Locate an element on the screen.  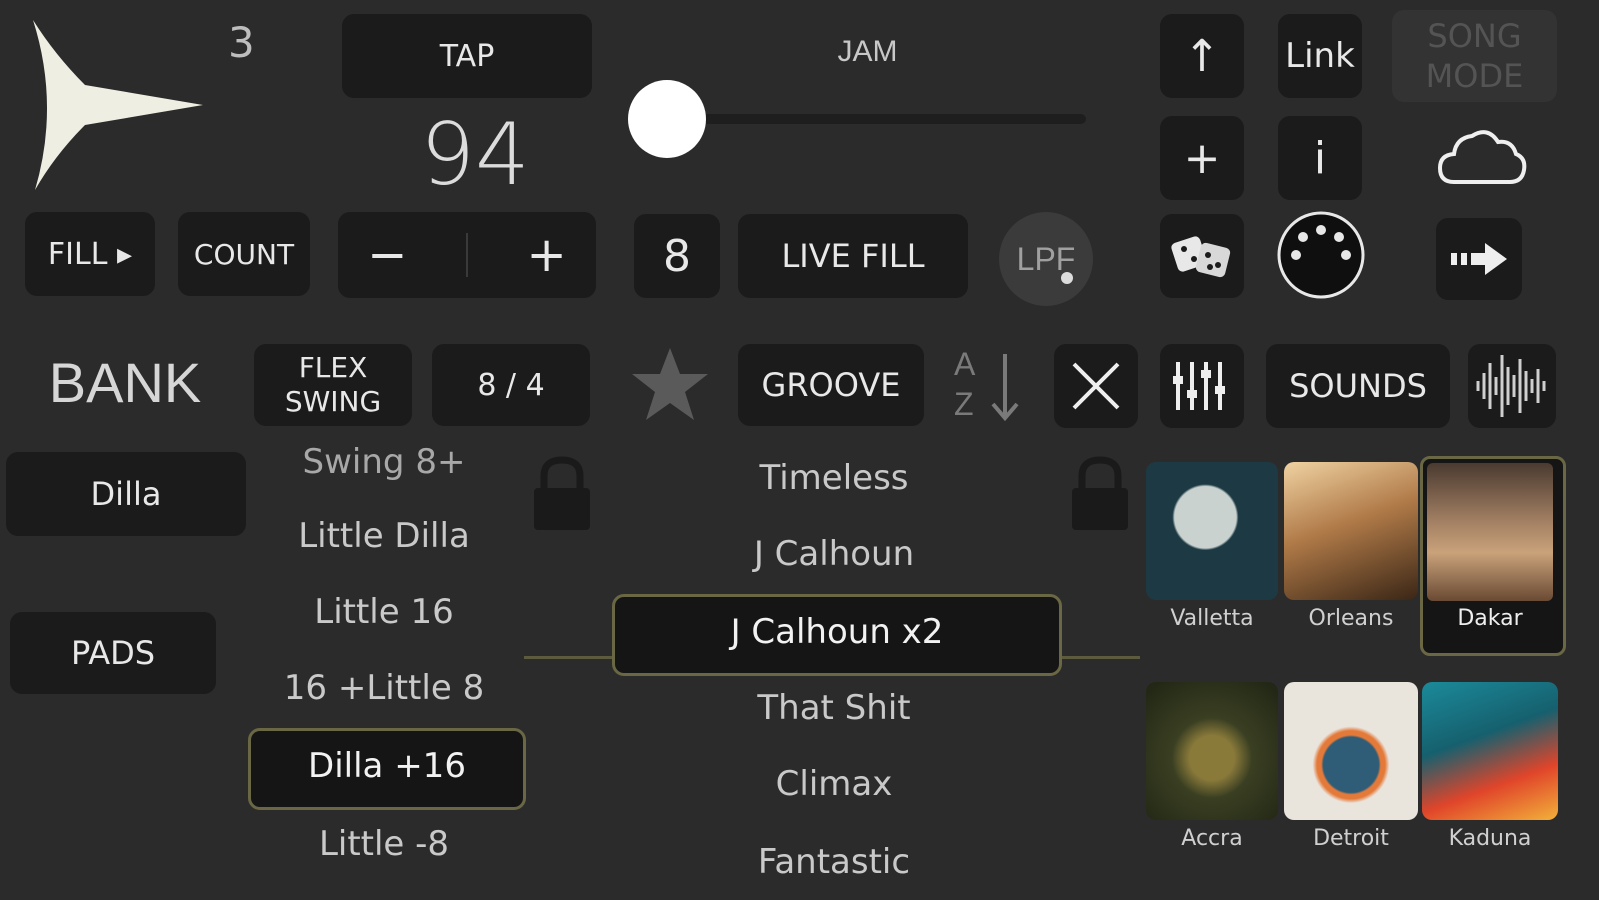
jam-slider-thumb is located at coordinates (667, 119).